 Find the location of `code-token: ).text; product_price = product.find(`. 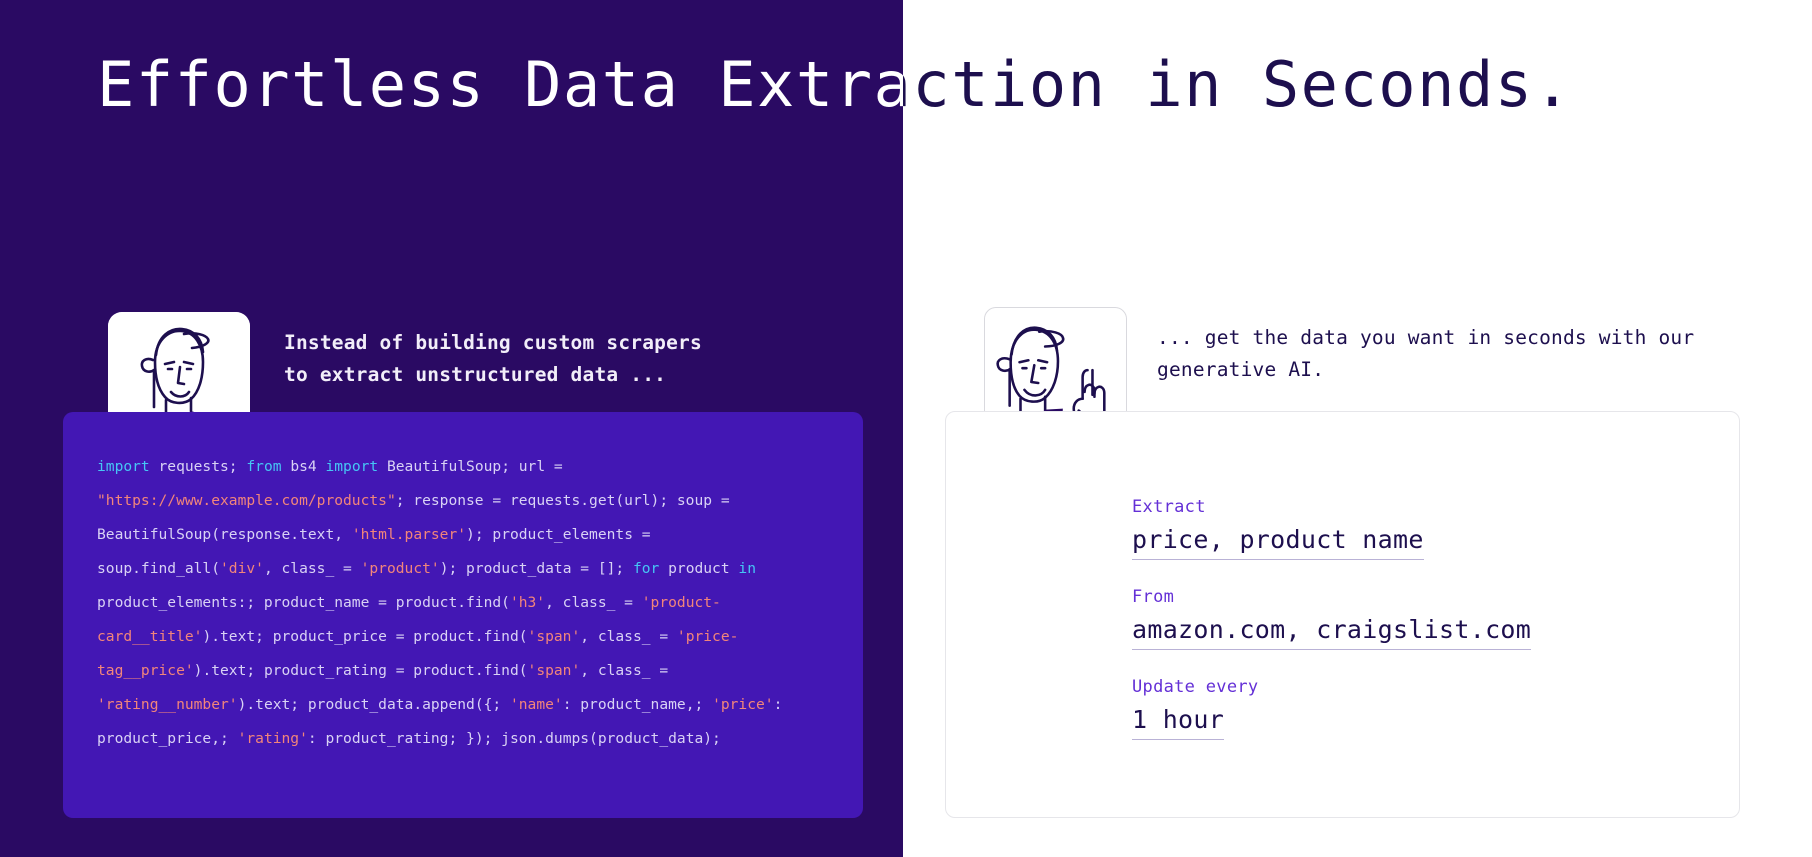

code-token: ).text; product_price = product.find( is located at coordinates (365, 636).